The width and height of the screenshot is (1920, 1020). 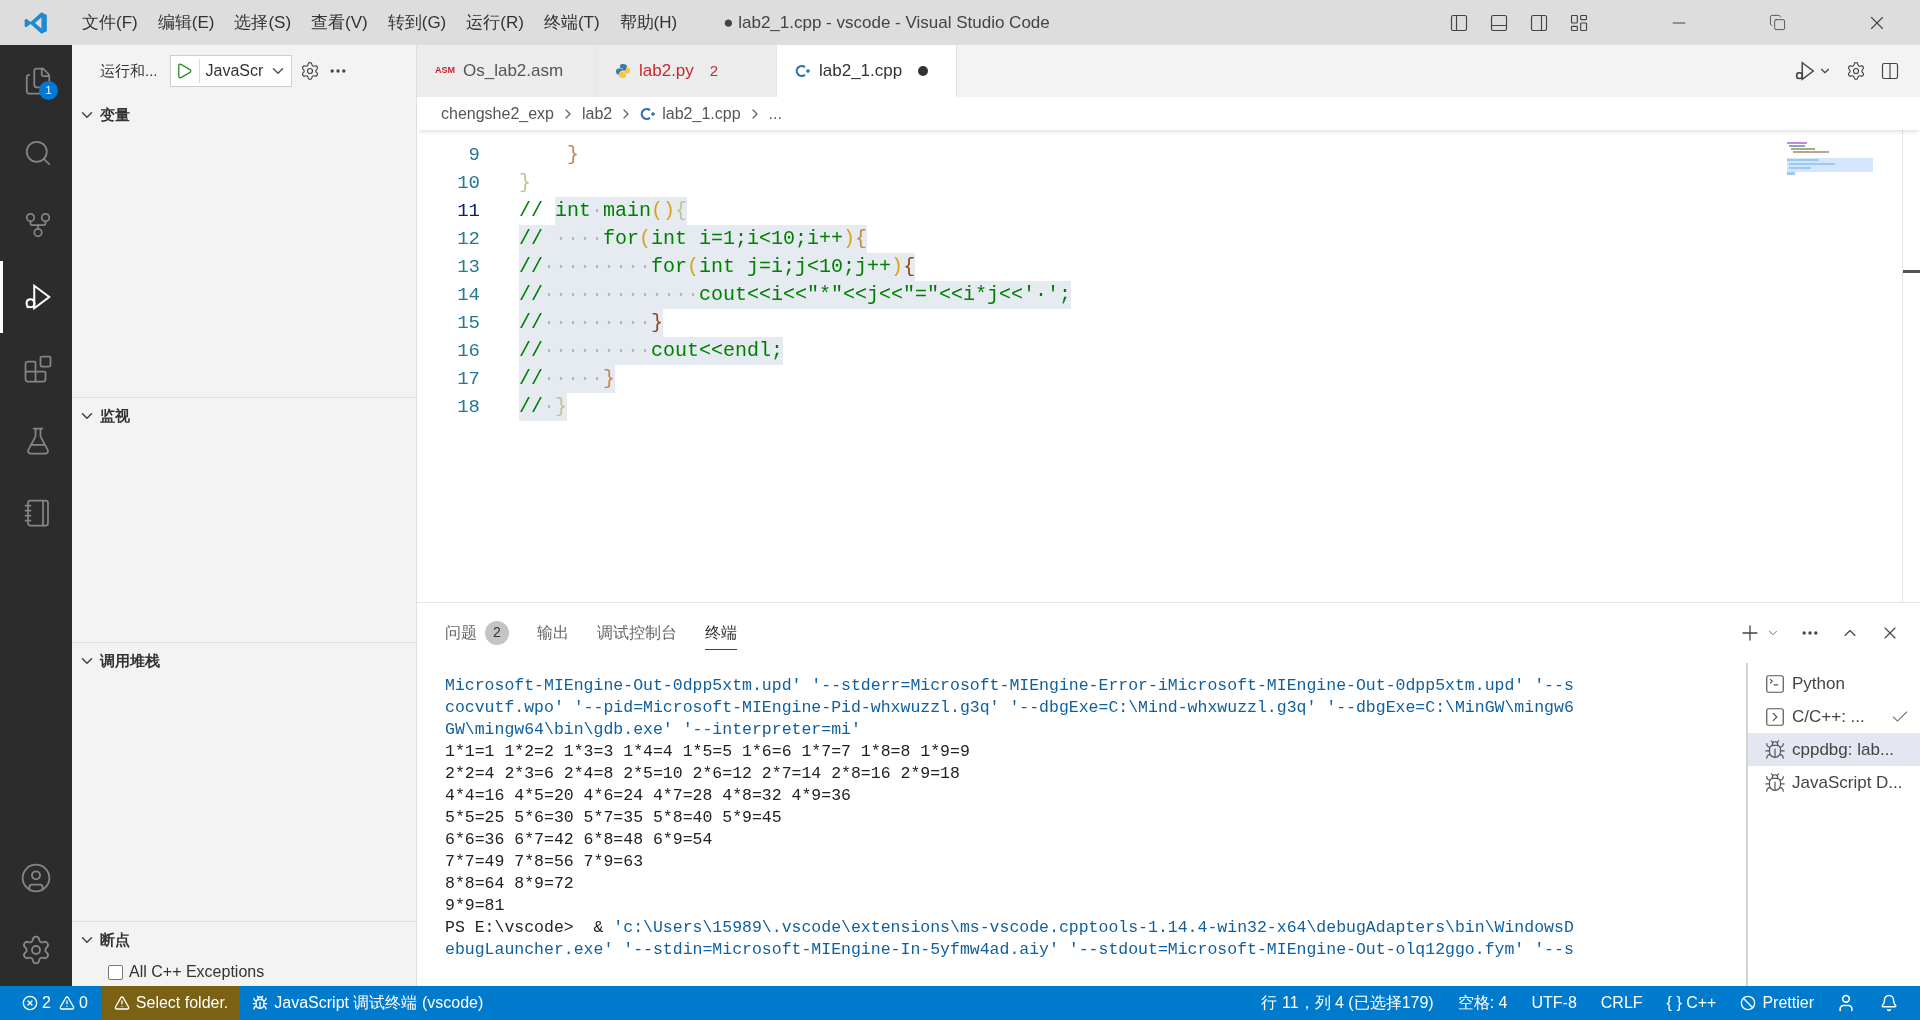 What do you see at coordinates (244, 416) in the screenshot?
I see `section-header: 监视` at bounding box center [244, 416].